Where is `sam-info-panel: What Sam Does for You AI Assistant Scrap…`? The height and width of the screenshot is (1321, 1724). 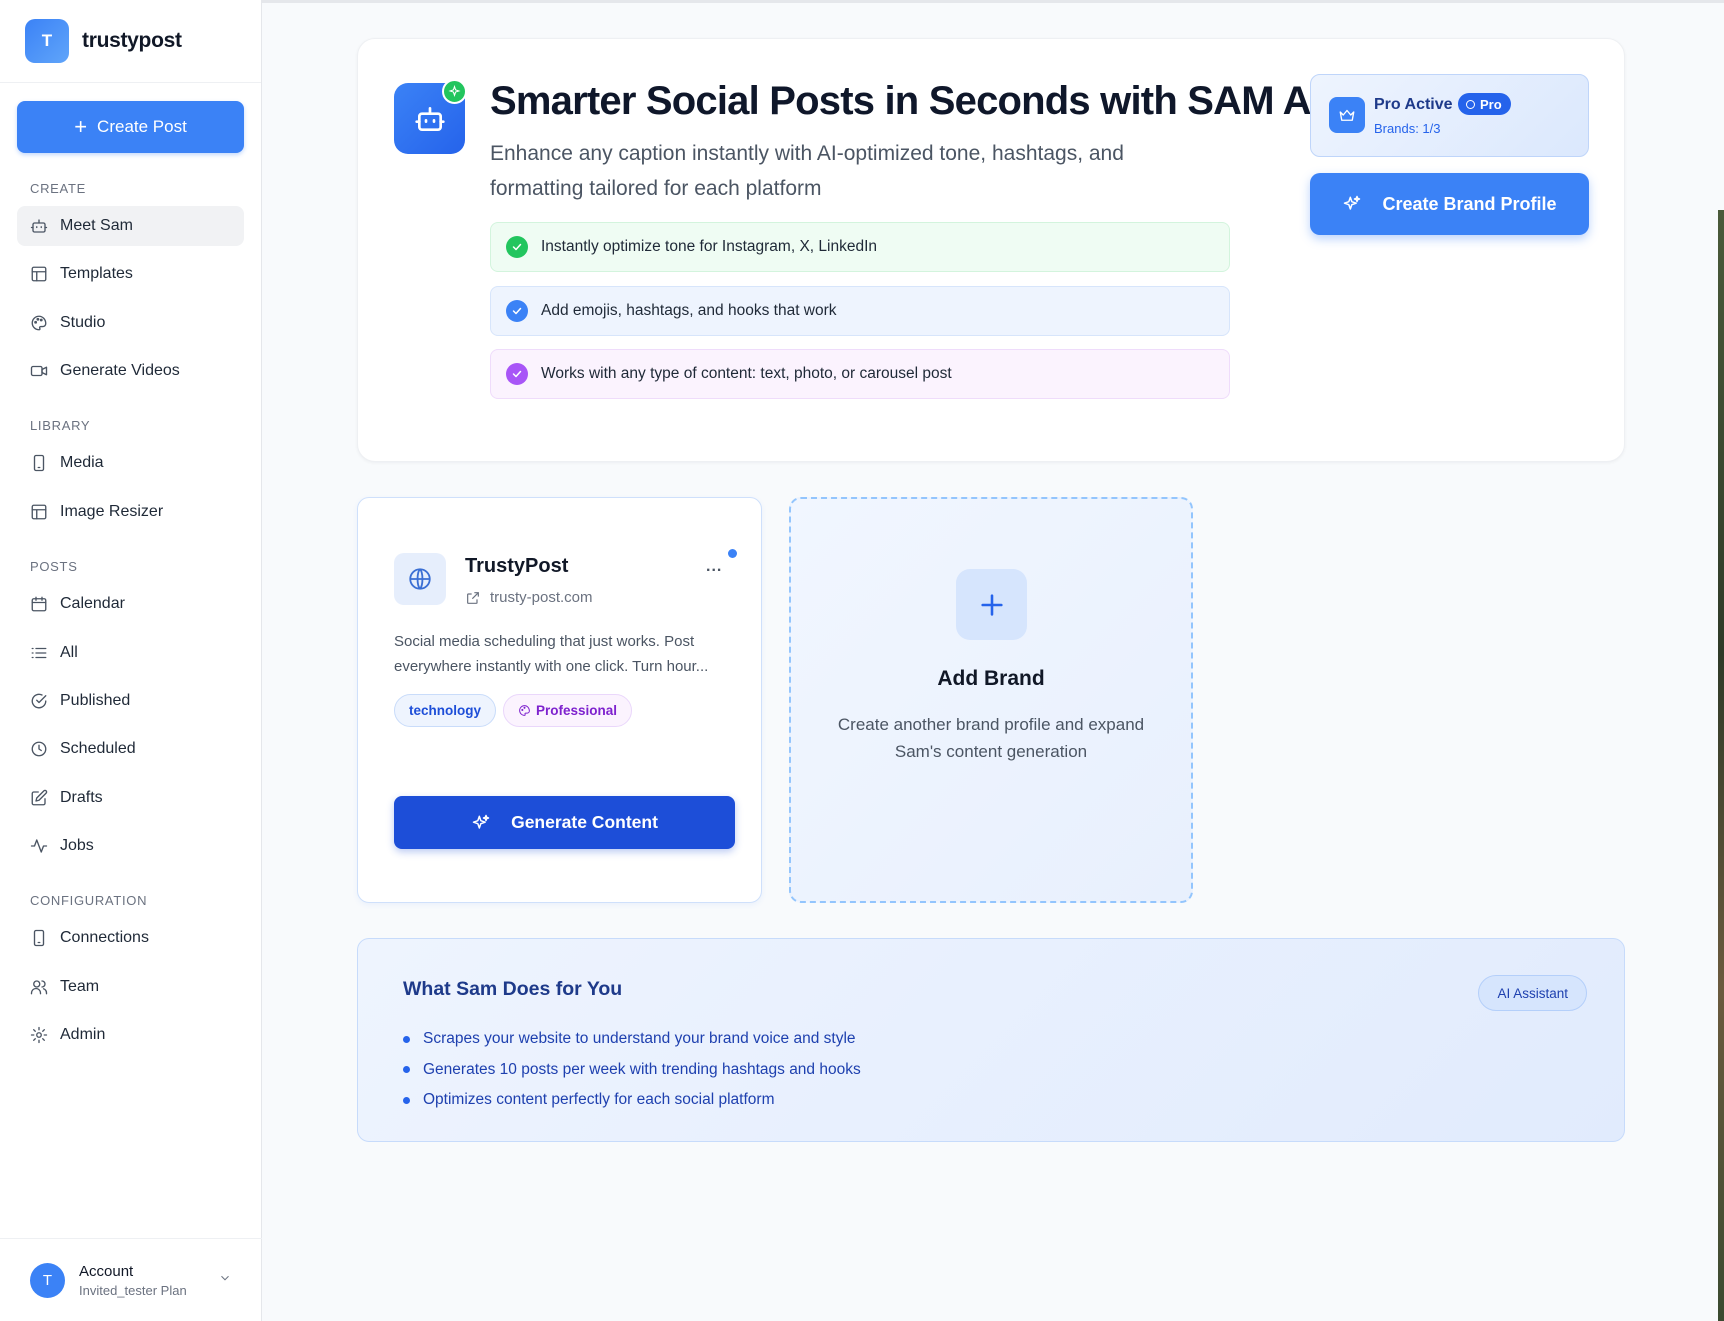
sam-info-panel: What Sam Does for You AI Assistant Scrap… is located at coordinates (991, 1040).